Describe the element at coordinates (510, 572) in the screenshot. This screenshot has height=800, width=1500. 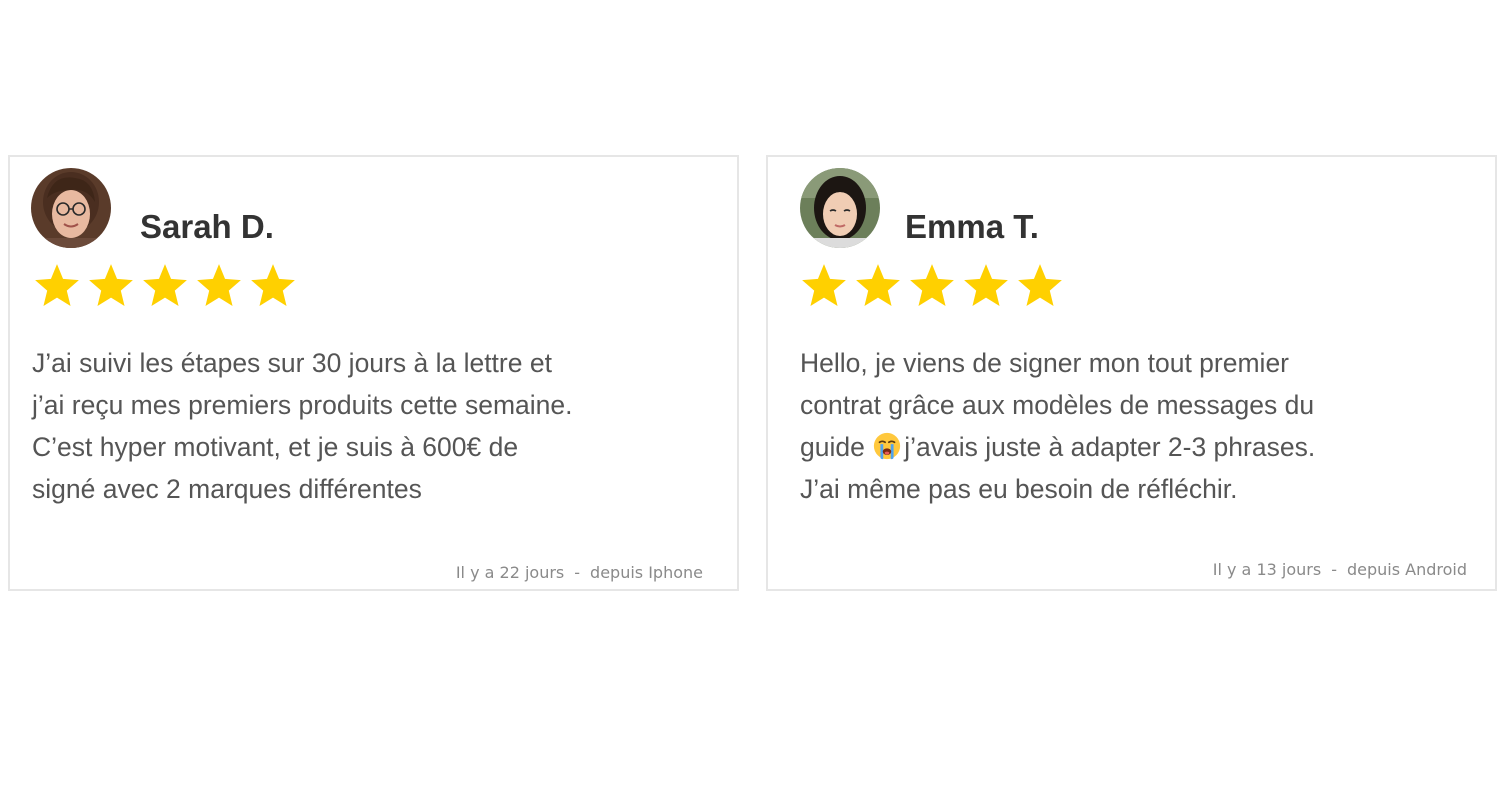
I see `review-time: Il y a 22 jours` at that location.